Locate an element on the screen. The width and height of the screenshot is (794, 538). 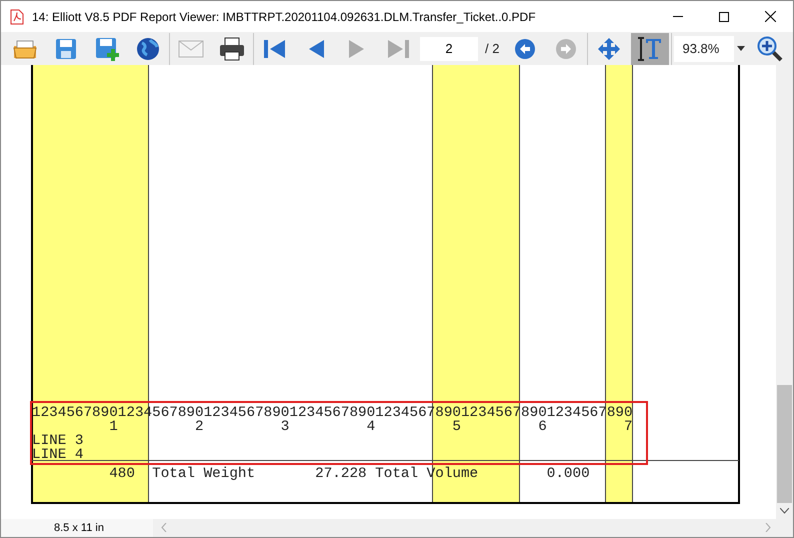
last-page-icon is located at coordinates (398, 49).